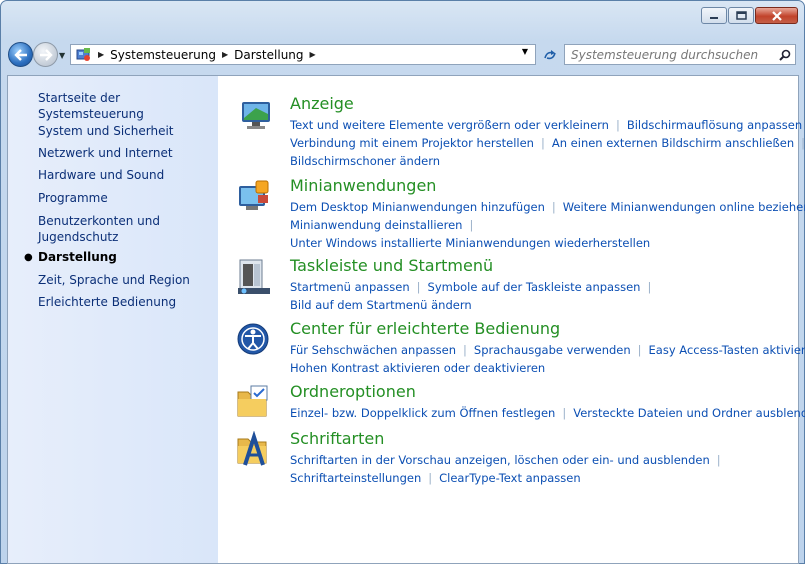 Image resolution: width=805 pixels, height=564 pixels. I want to click on link: ClearType-Text anpassen, so click(510, 478).